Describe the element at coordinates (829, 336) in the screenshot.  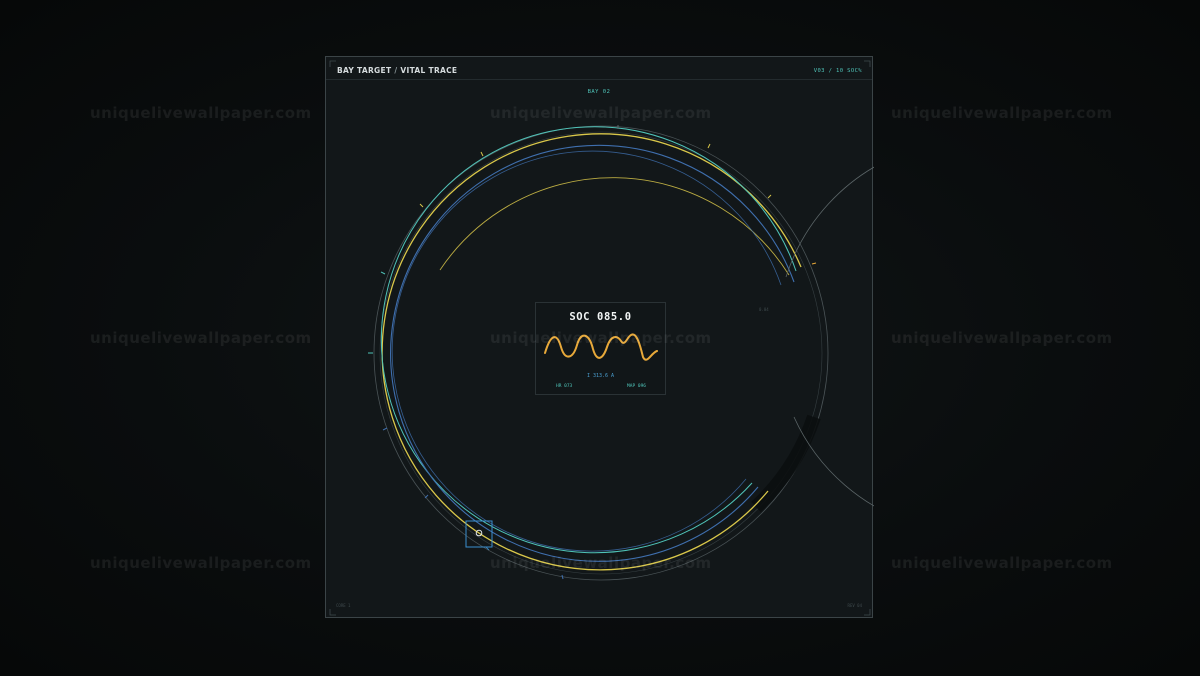
I see `grey-arc` at that location.